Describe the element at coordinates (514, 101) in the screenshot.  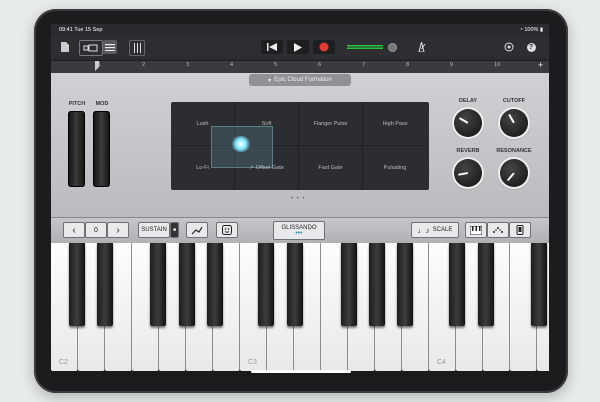
I see `cutoff-label: CUTOFF` at that location.